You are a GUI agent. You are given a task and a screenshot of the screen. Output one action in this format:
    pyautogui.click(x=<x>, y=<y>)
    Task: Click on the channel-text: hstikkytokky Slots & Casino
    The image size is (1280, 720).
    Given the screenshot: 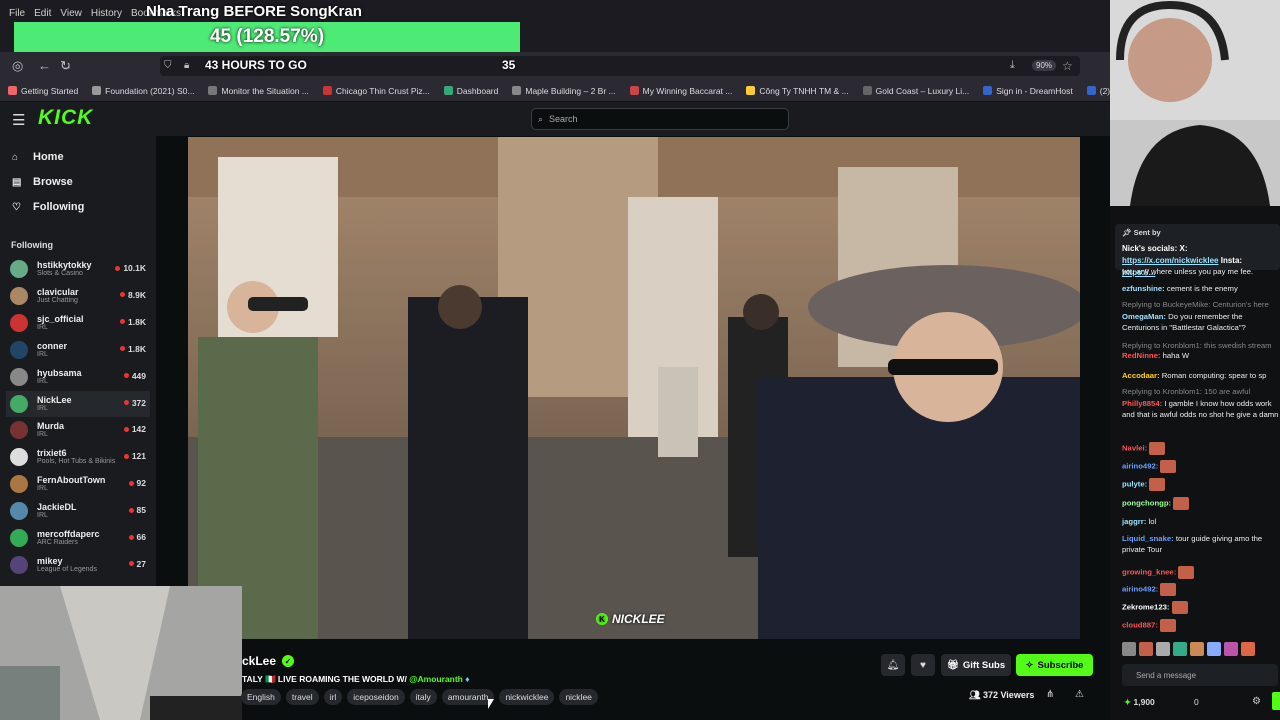 What is the action you would take?
    pyautogui.click(x=64, y=269)
    